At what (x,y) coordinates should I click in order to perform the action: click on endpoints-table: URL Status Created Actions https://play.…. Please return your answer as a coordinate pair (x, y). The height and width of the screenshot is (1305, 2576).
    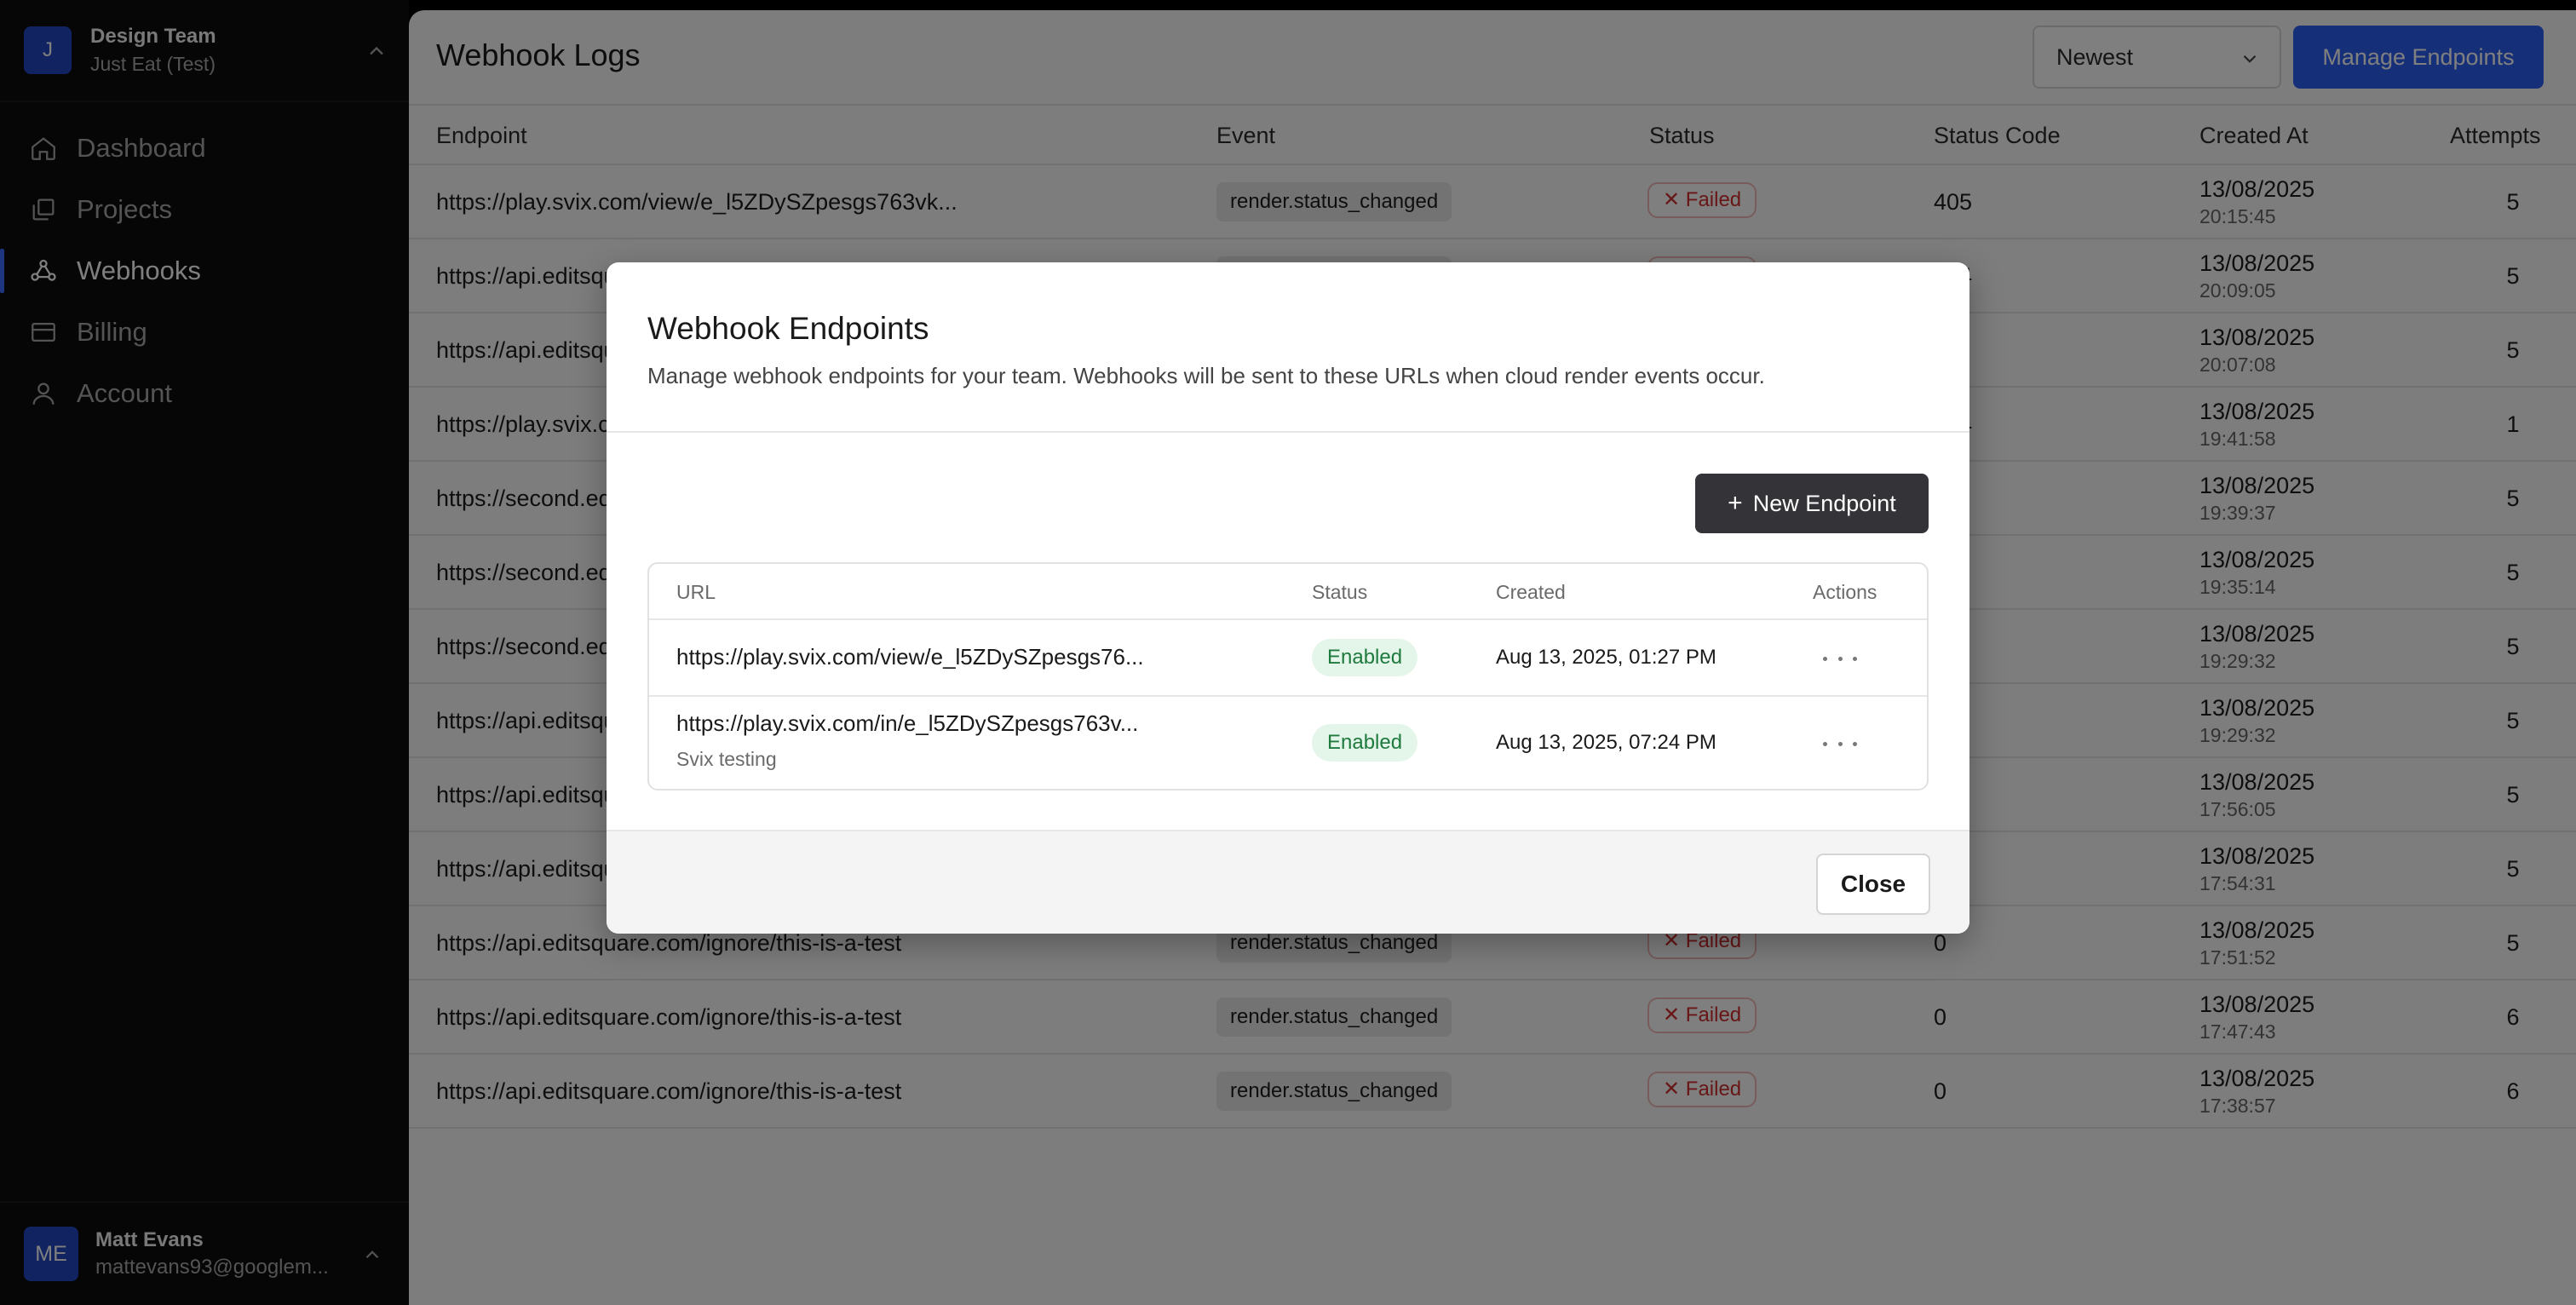
    Looking at the image, I should click on (1288, 676).